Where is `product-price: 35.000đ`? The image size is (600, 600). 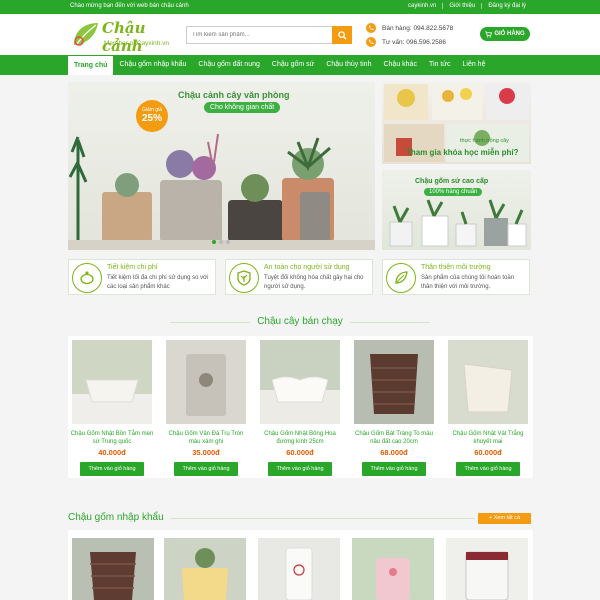 product-price: 35.000đ is located at coordinates (206, 452).